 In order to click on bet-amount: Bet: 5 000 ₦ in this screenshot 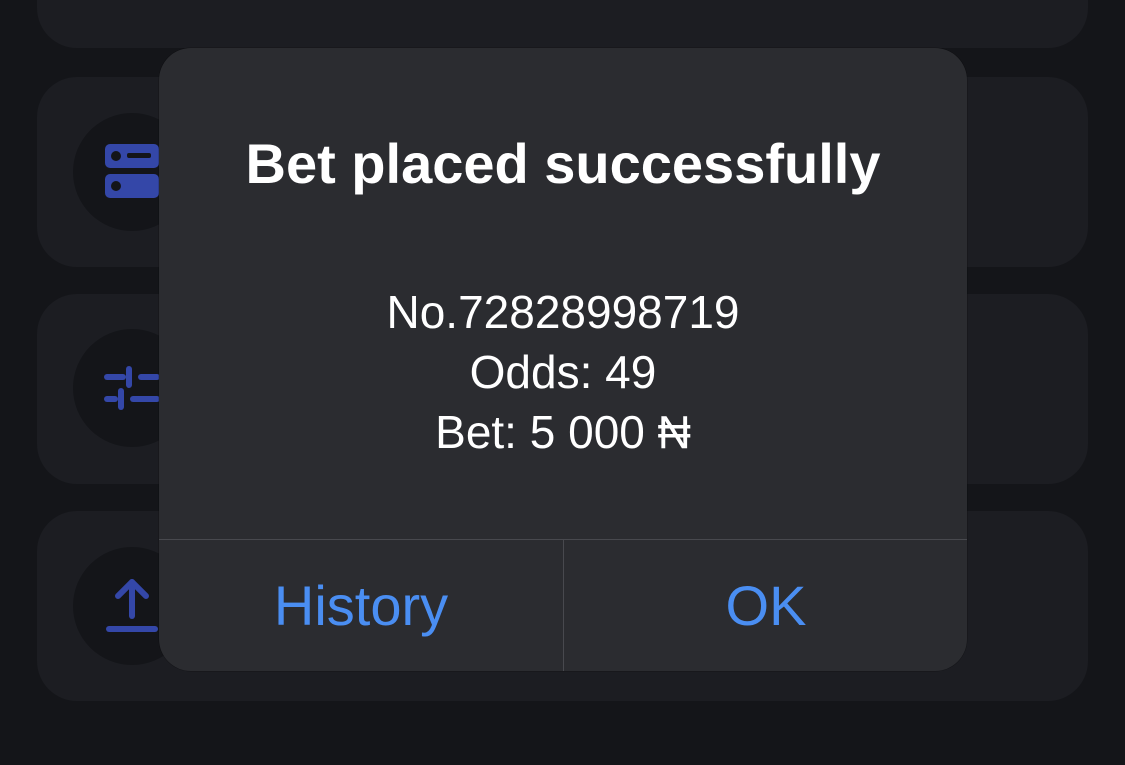, I will do `click(563, 432)`.